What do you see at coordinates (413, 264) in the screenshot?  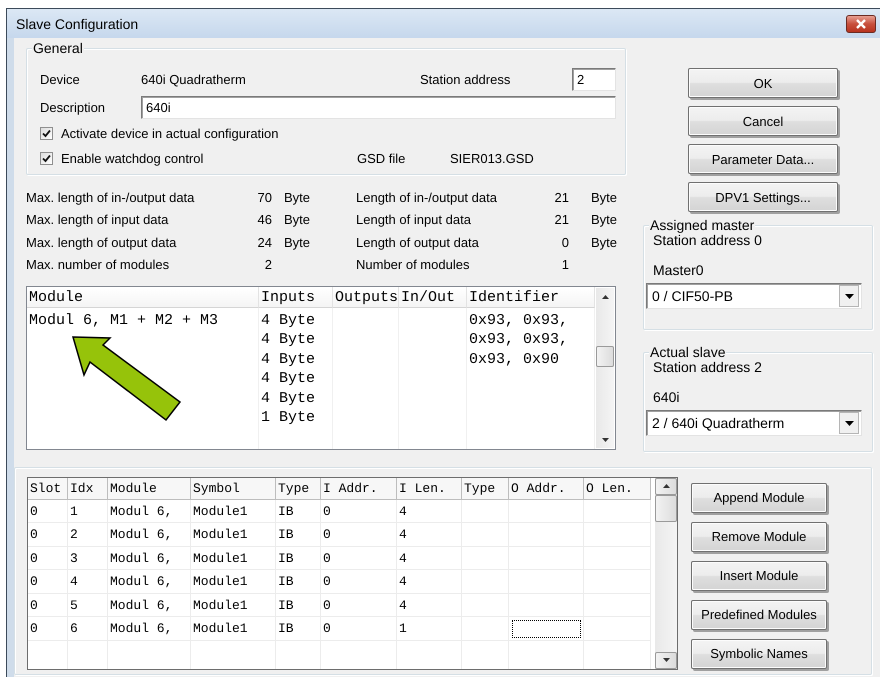 I see `stat-label: Number of modules` at bounding box center [413, 264].